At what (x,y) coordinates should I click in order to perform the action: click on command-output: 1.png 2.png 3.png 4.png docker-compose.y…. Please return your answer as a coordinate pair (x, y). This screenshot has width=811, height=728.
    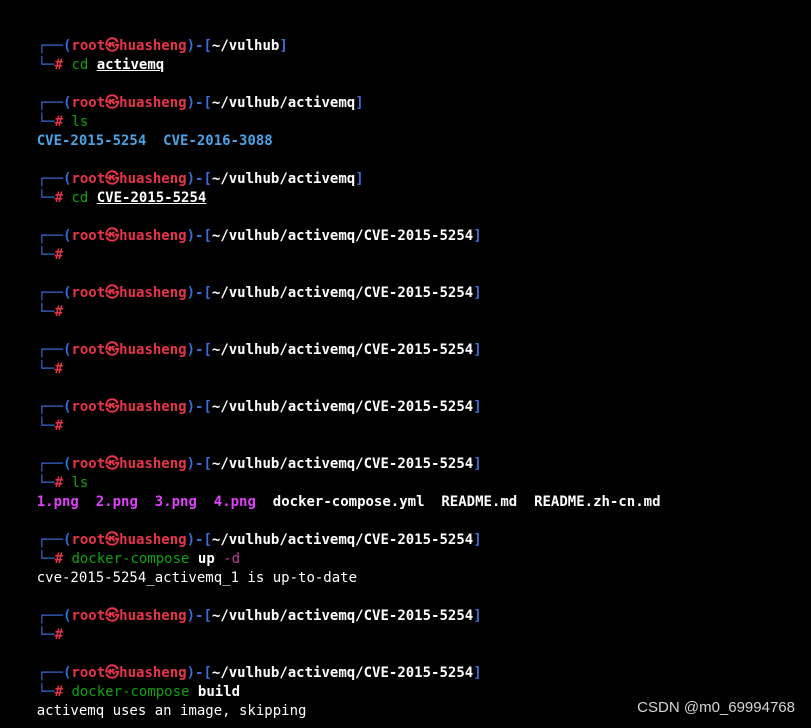
    Looking at the image, I should click on (332, 492).